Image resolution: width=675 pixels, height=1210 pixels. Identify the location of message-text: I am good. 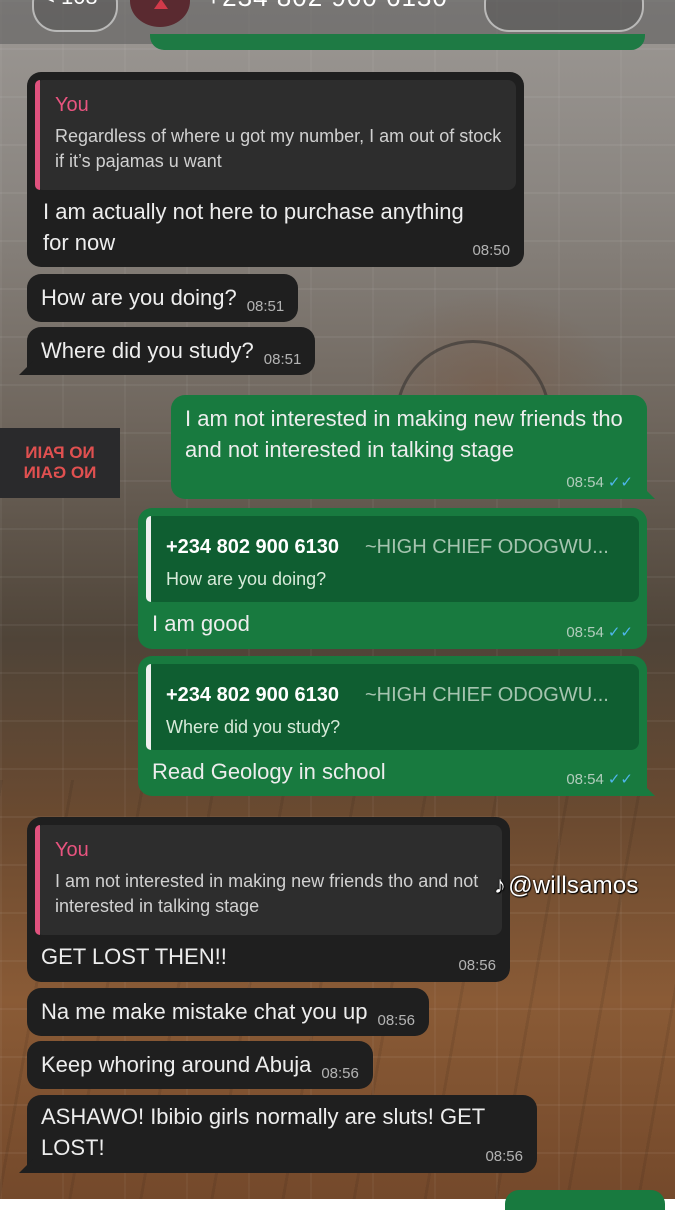
(201, 623).